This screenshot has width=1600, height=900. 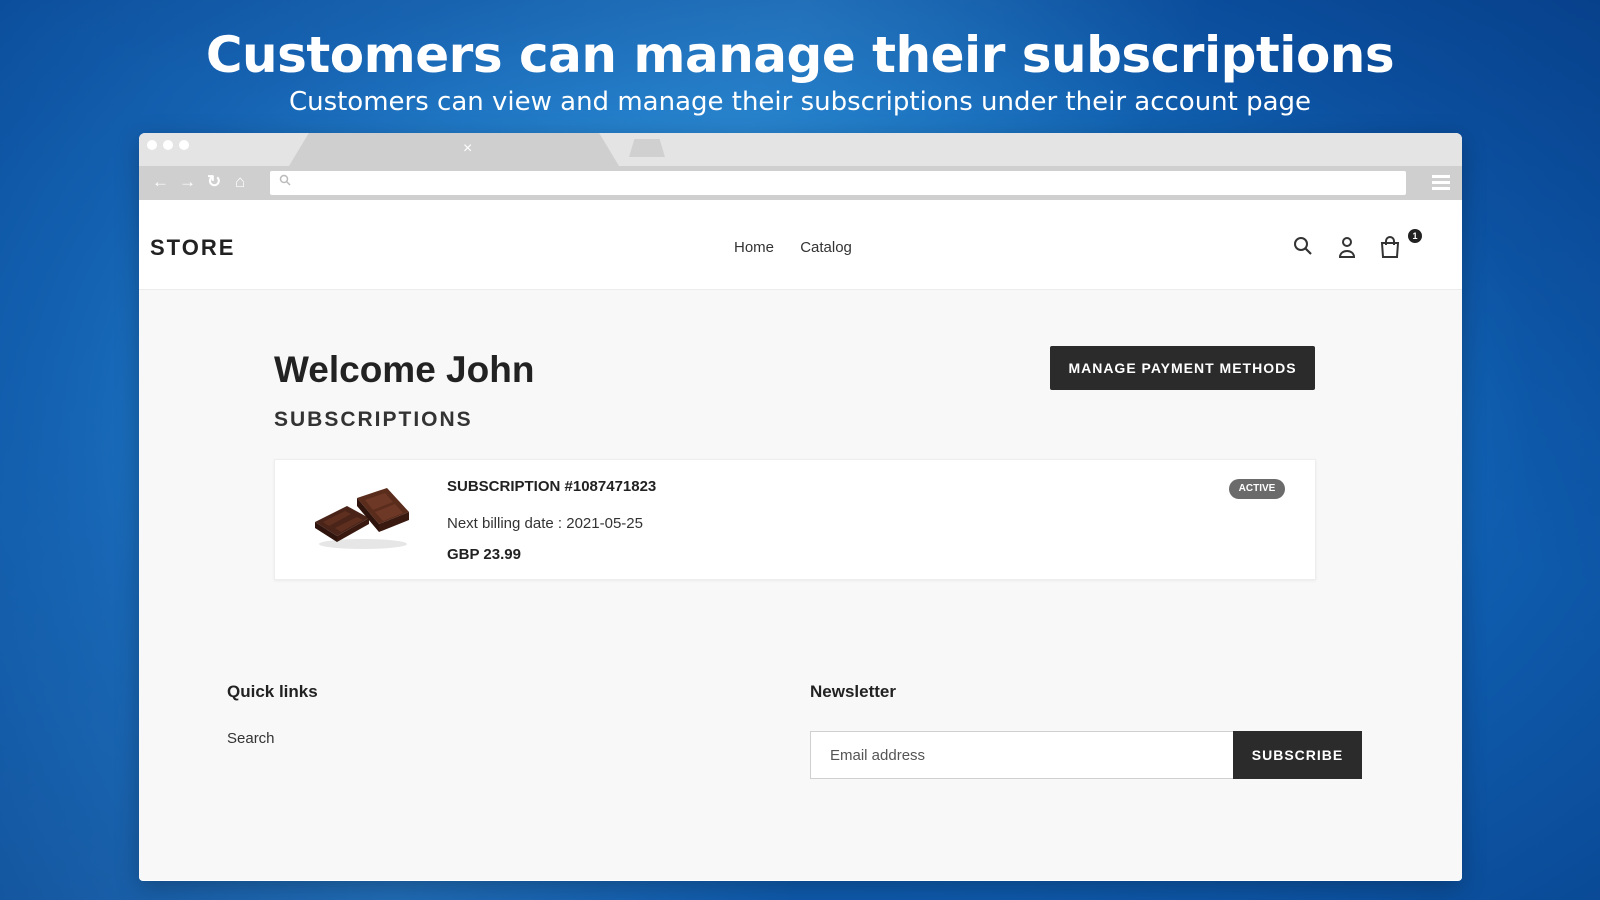 What do you see at coordinates (272, 691) in the screenshot?
I see `quick-links-title: Quick links` at bounding box center [272, 691].